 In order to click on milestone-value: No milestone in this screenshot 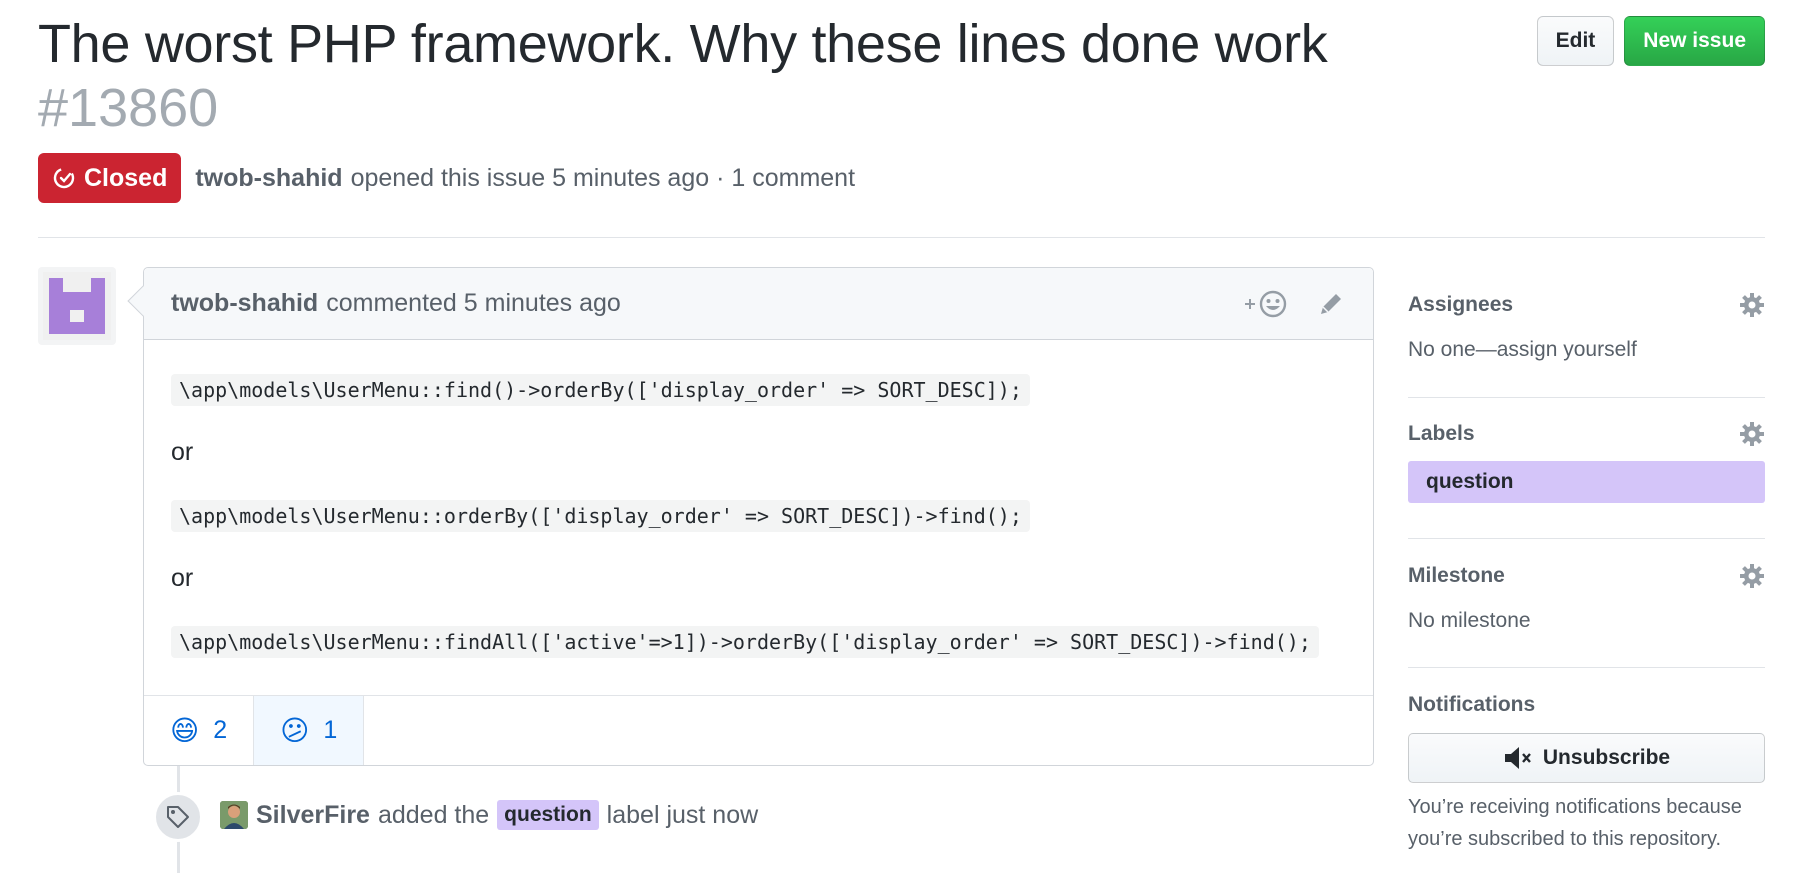, I will do `click(1469, 620)`.